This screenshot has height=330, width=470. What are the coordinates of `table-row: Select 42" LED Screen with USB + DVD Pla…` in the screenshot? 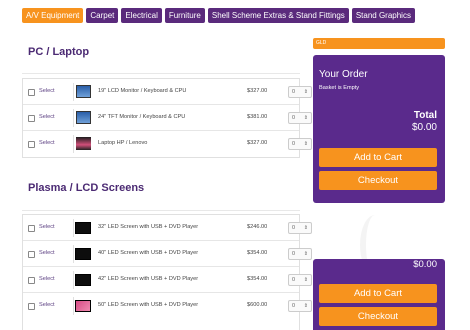 It's located at (167, 280).